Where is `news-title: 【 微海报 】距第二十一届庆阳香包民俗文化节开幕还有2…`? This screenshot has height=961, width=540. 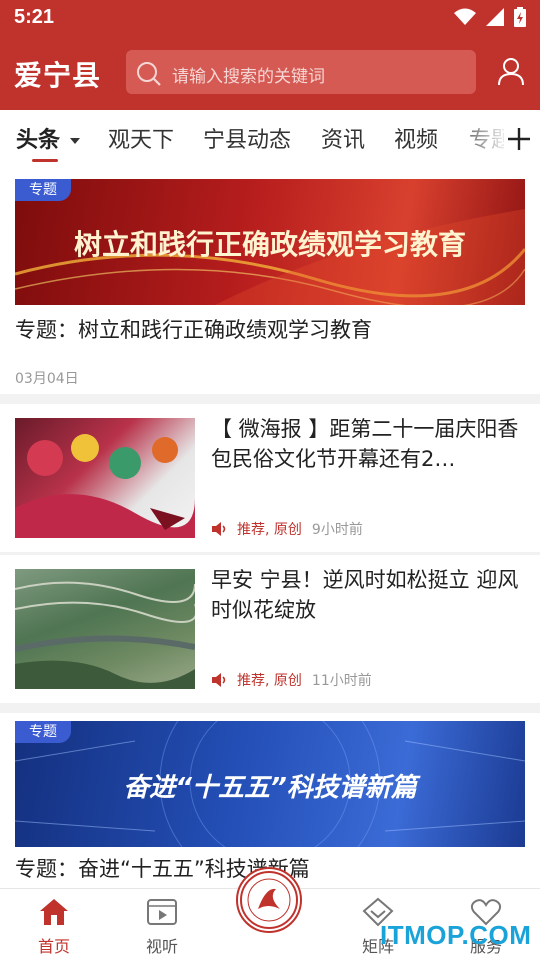 news-title: 【 微海报 】距第二十一届庆阳香包民俗文化节开幕还有2… is located at coordinates (365, 444).